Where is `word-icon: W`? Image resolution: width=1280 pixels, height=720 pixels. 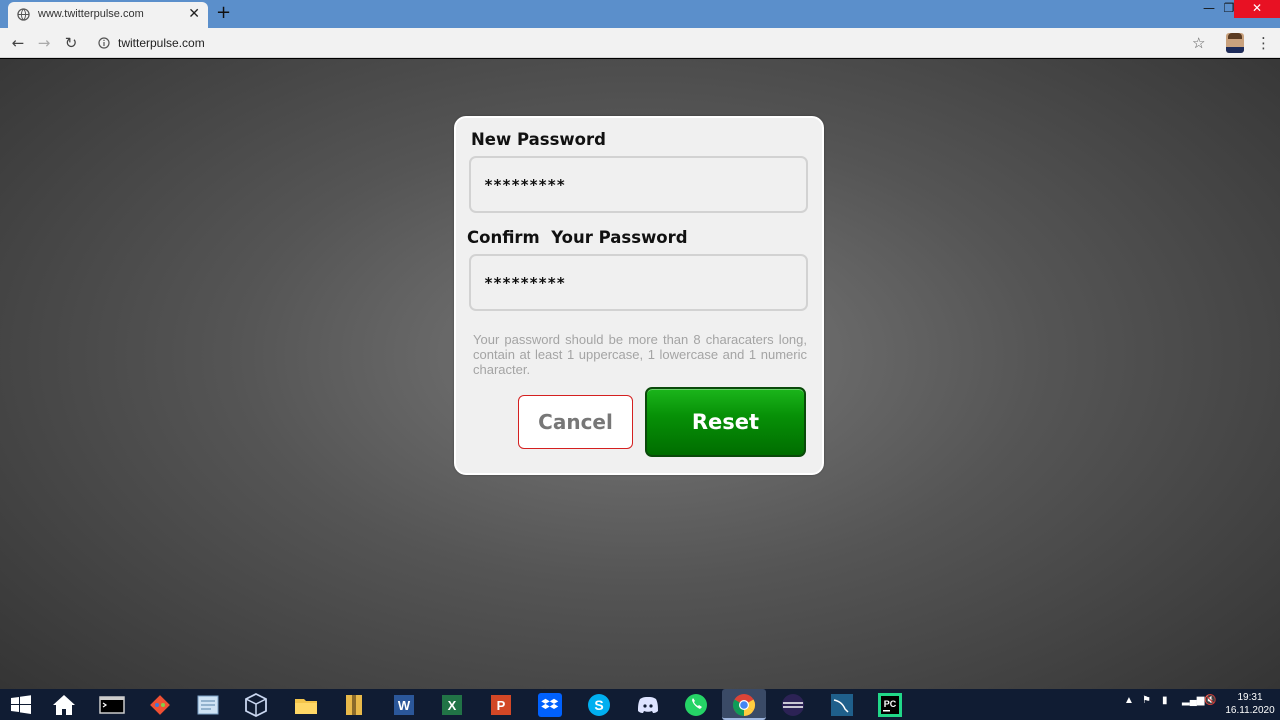
word-icon: W is located at coordinates (404, 705).